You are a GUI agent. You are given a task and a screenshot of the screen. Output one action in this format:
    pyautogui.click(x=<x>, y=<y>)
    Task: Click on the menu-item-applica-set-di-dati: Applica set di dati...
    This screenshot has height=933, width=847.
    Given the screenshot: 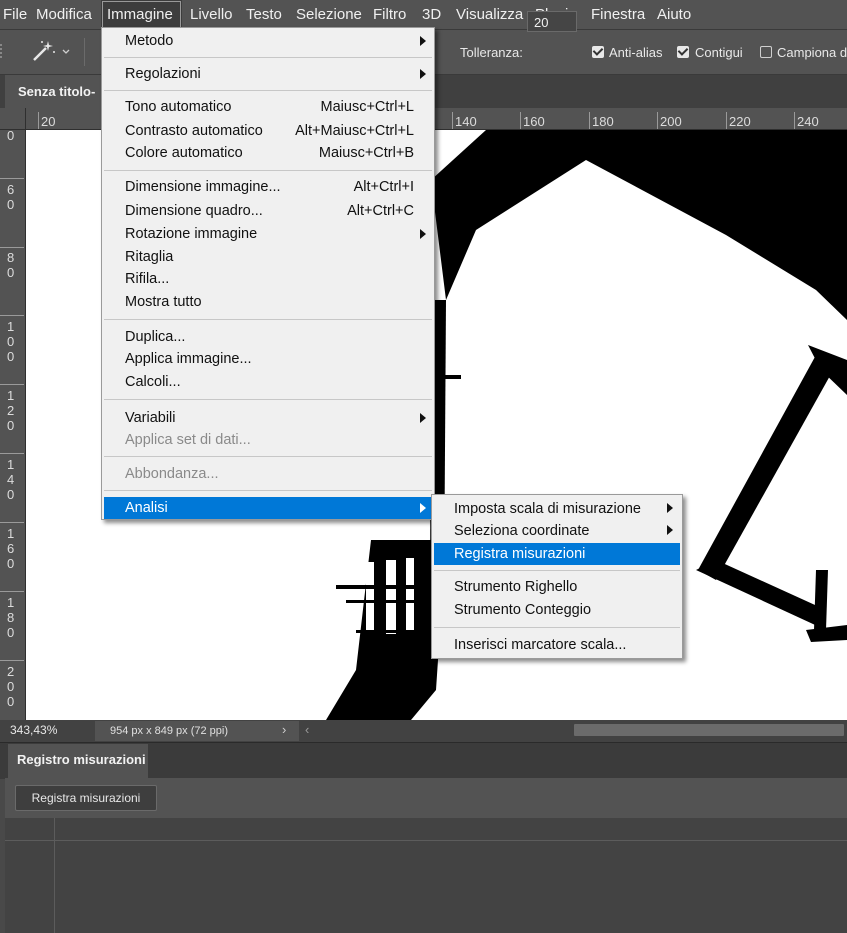 What is the action you would take?
    pyautogui.click(x=188, y=440)
    